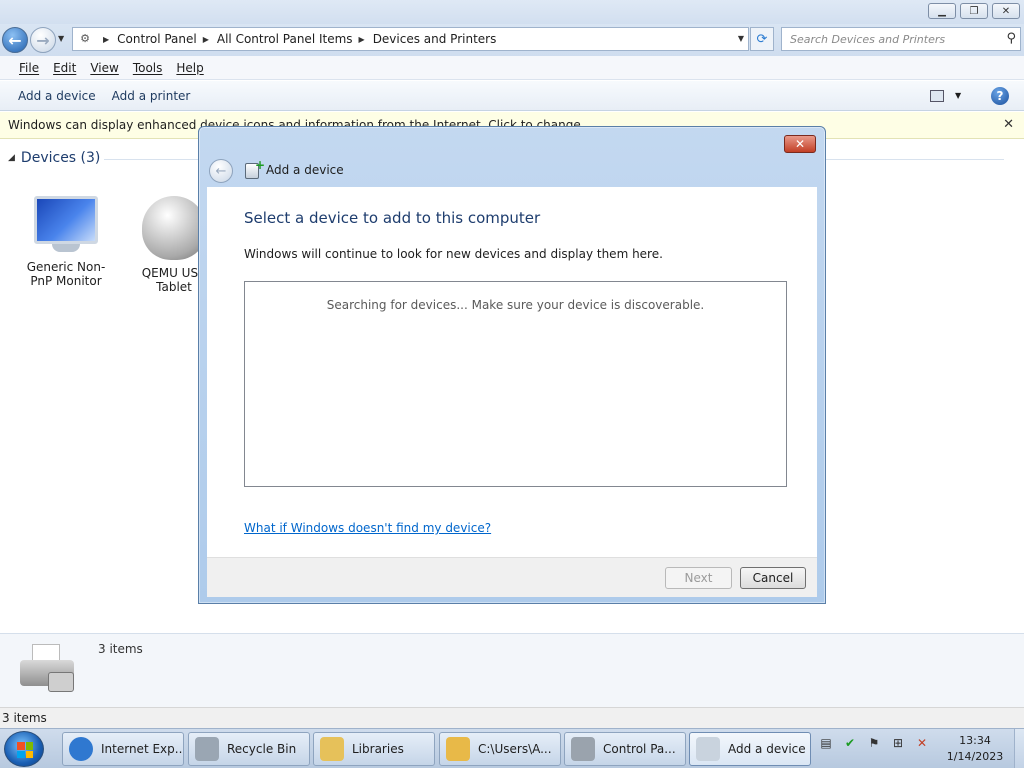 This screenshot has width=1024, height=768. What do you see at coordinates (512, 577) in the screenshot?
I see `dialog-footer: Next Cancel` at bounding box center [512, 577].